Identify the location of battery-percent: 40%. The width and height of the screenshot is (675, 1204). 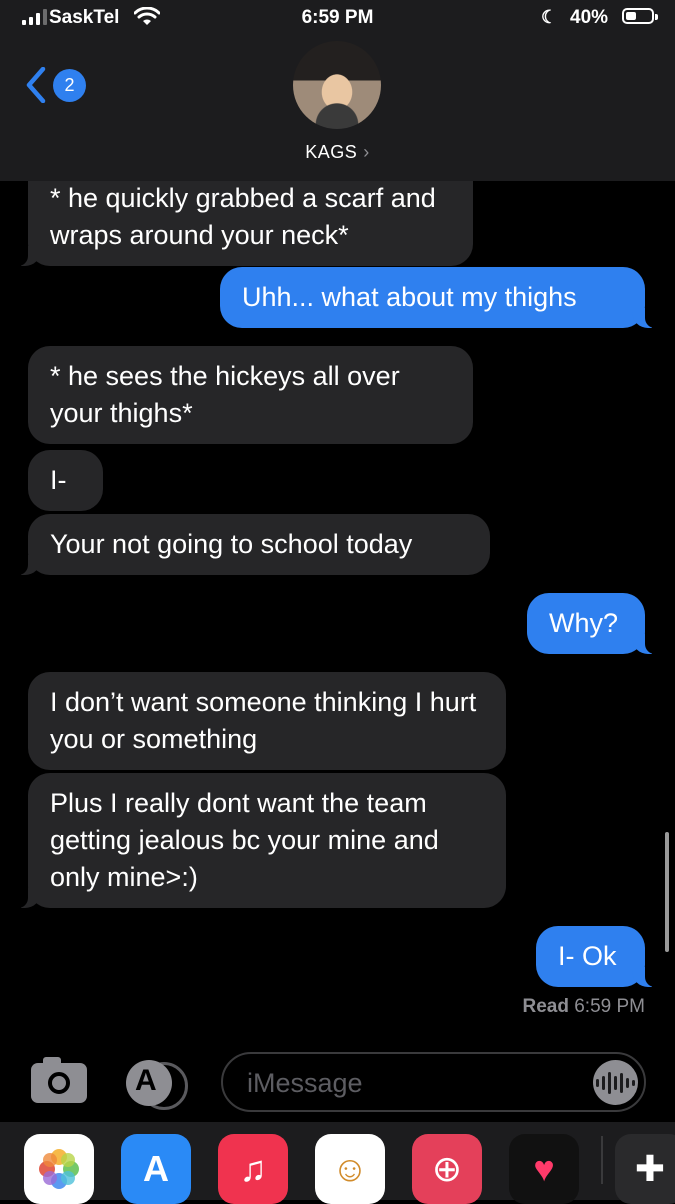
(589, 17).